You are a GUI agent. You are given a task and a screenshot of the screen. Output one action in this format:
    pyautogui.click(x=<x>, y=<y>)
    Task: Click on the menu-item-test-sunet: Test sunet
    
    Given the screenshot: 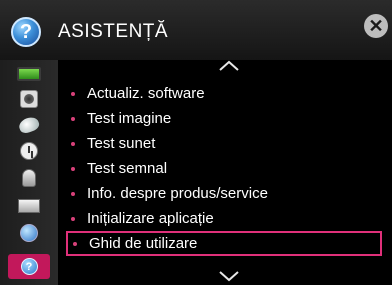 What is the action you would take?
    pyautogui.click(x=224, y=143)
    